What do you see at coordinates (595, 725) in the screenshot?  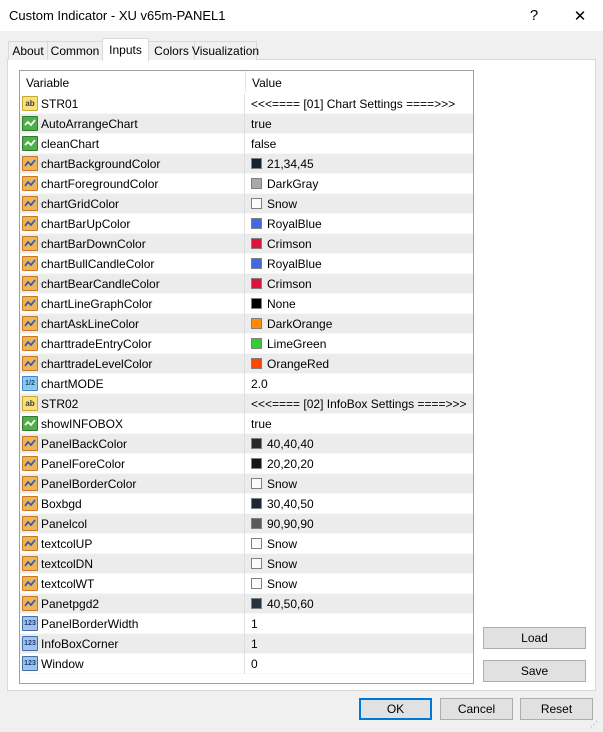 I see `resize-grip-icon: ⋰` at bounding box center [595, 725].